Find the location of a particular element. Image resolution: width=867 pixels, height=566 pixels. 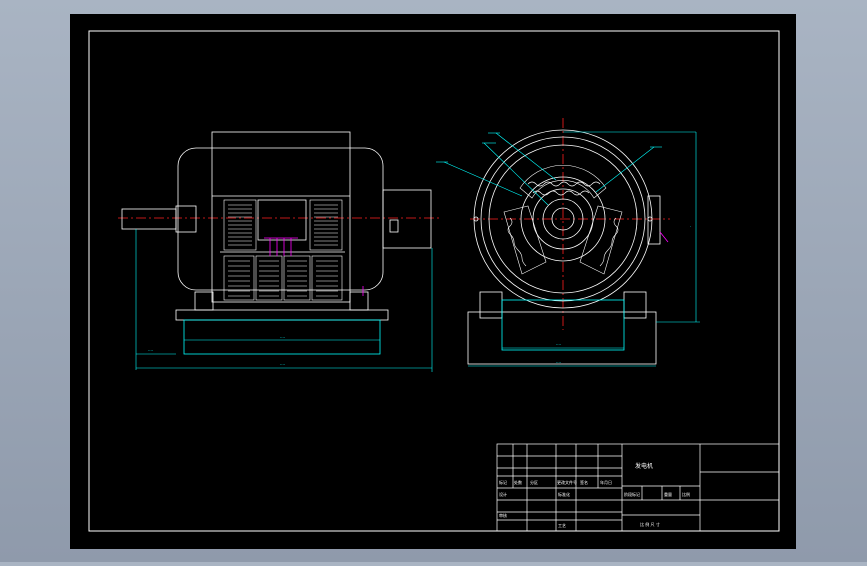

row3-label-2: 工艺 is located at coordinates (562, 525).